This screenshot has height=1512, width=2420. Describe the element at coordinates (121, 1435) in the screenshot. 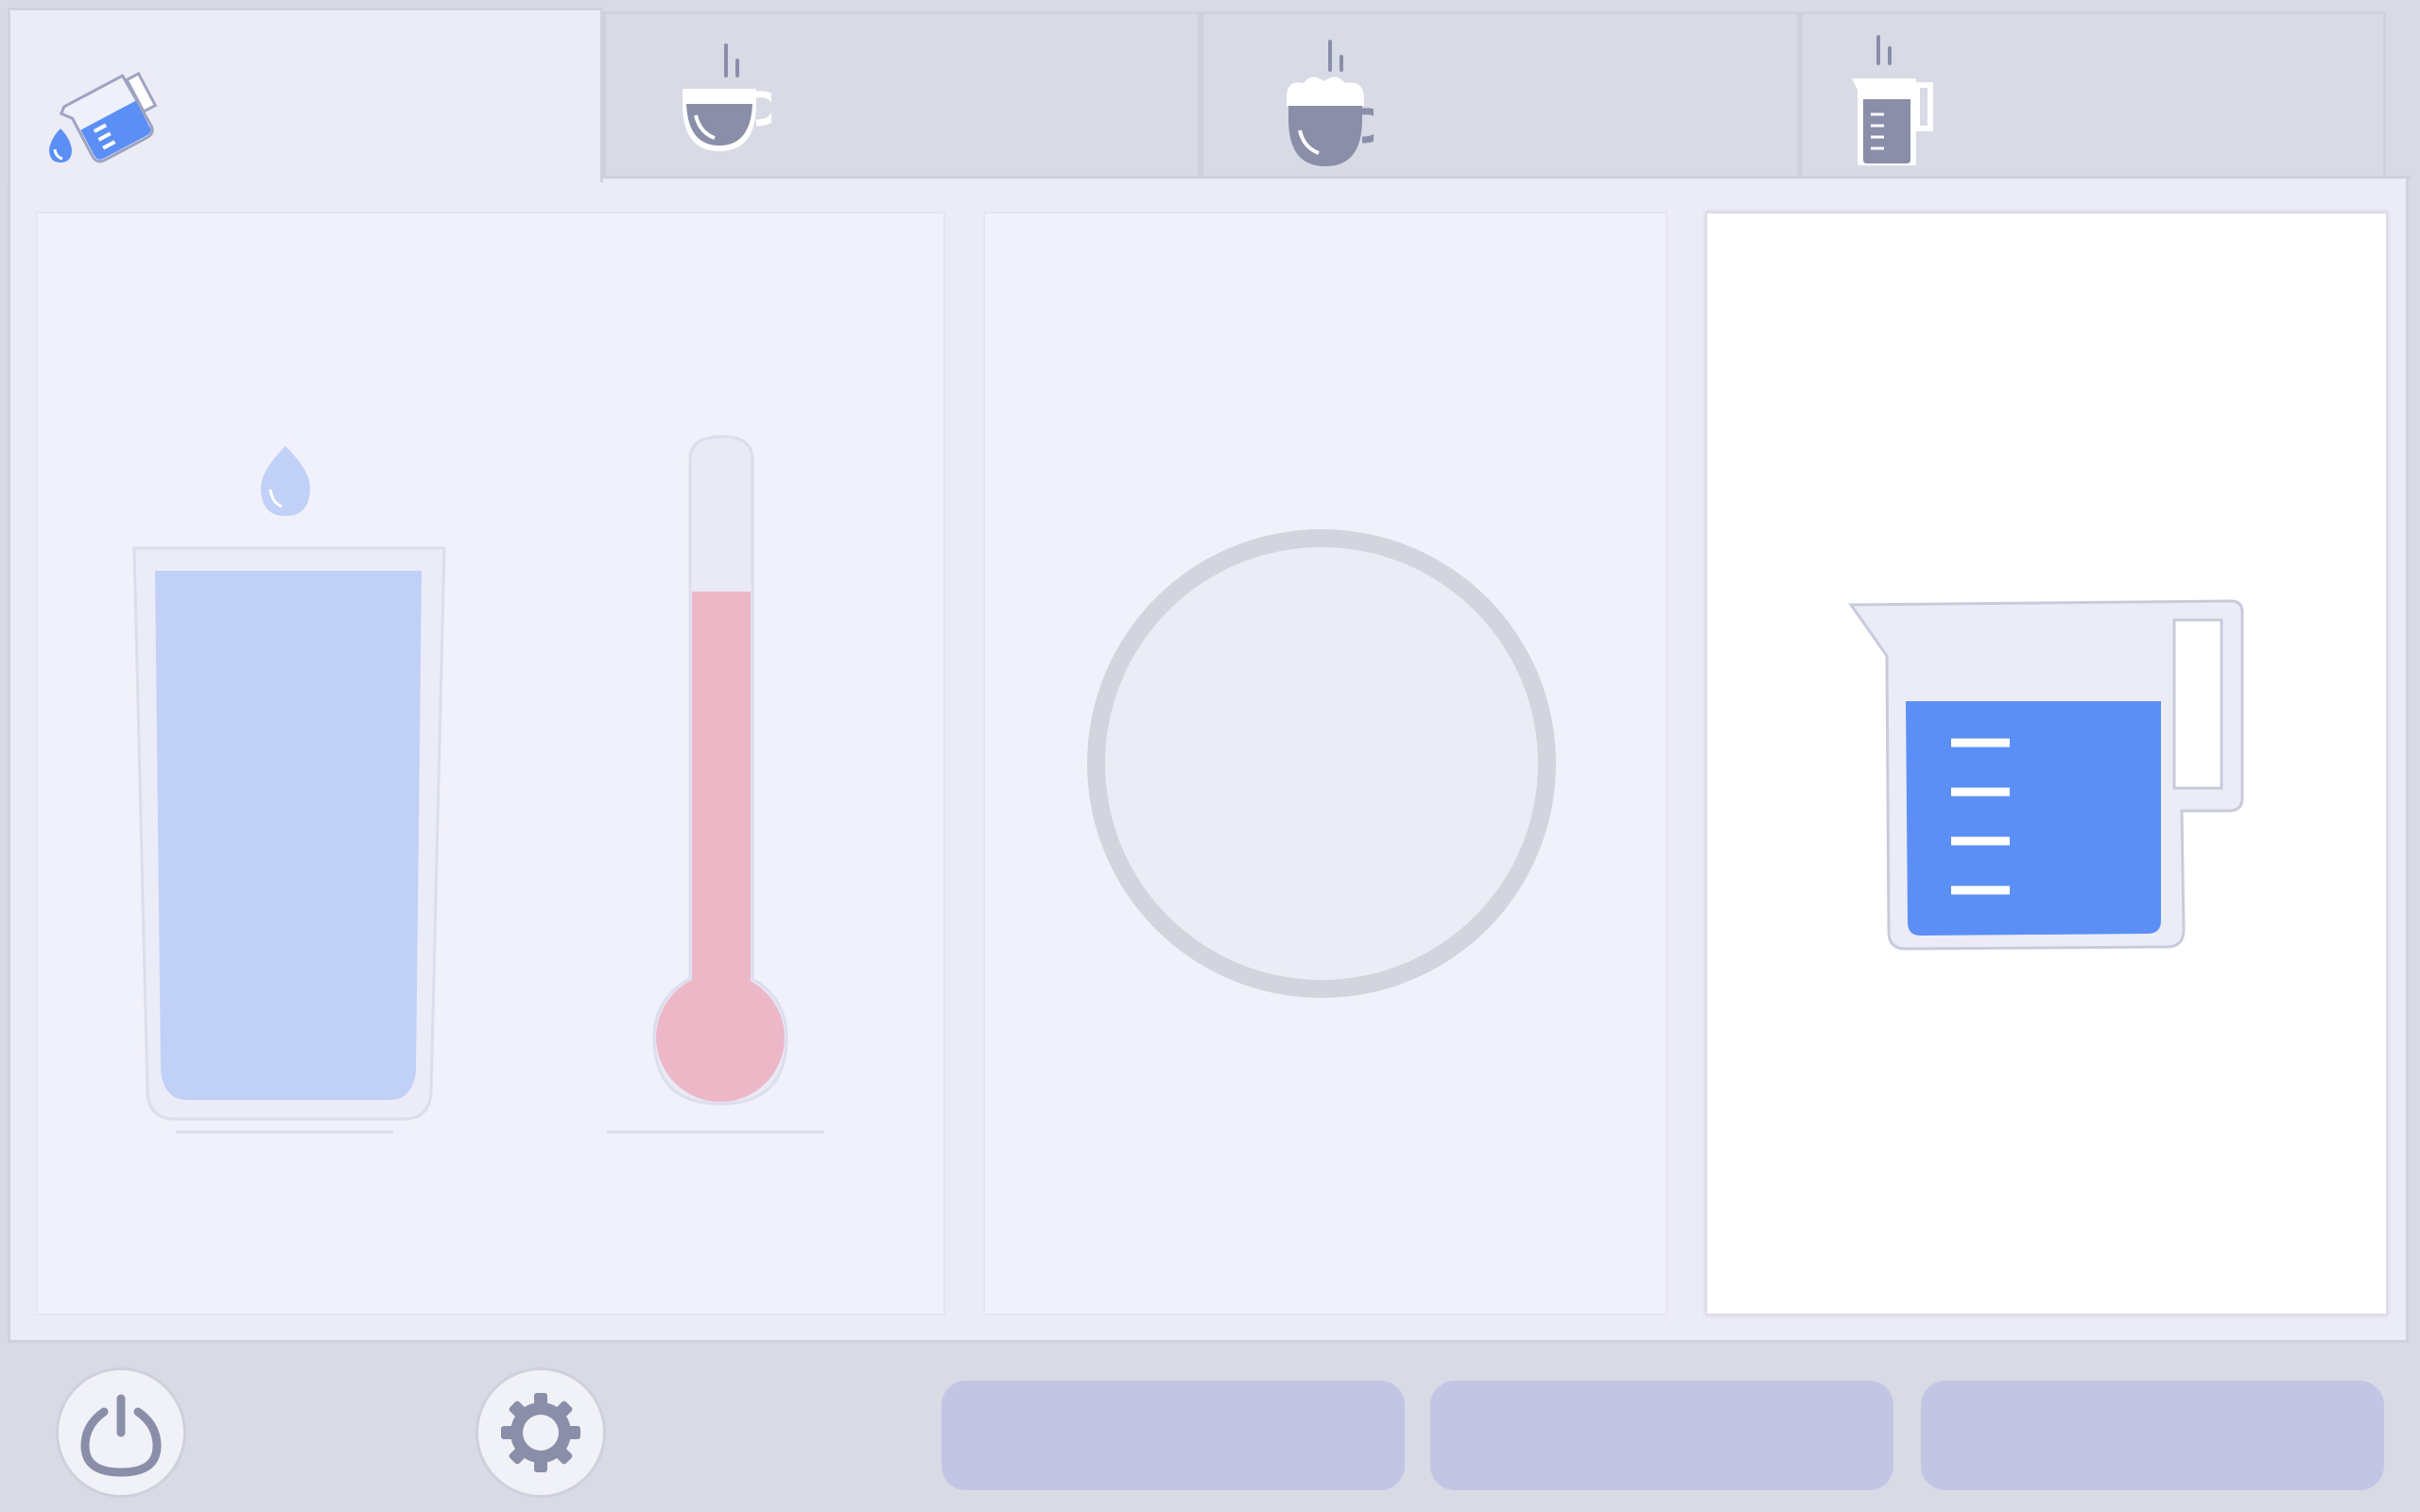

I see `power-icon` at that location.